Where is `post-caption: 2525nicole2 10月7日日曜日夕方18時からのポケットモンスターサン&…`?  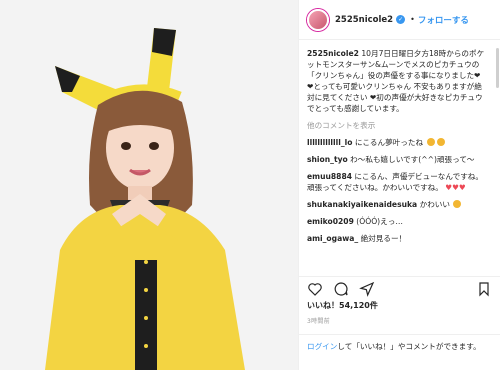 post-caption: 2525nicole2 10月7日日曜日夕方18時からのポケットモンスターサン&… is located at coordinates (399, 81).